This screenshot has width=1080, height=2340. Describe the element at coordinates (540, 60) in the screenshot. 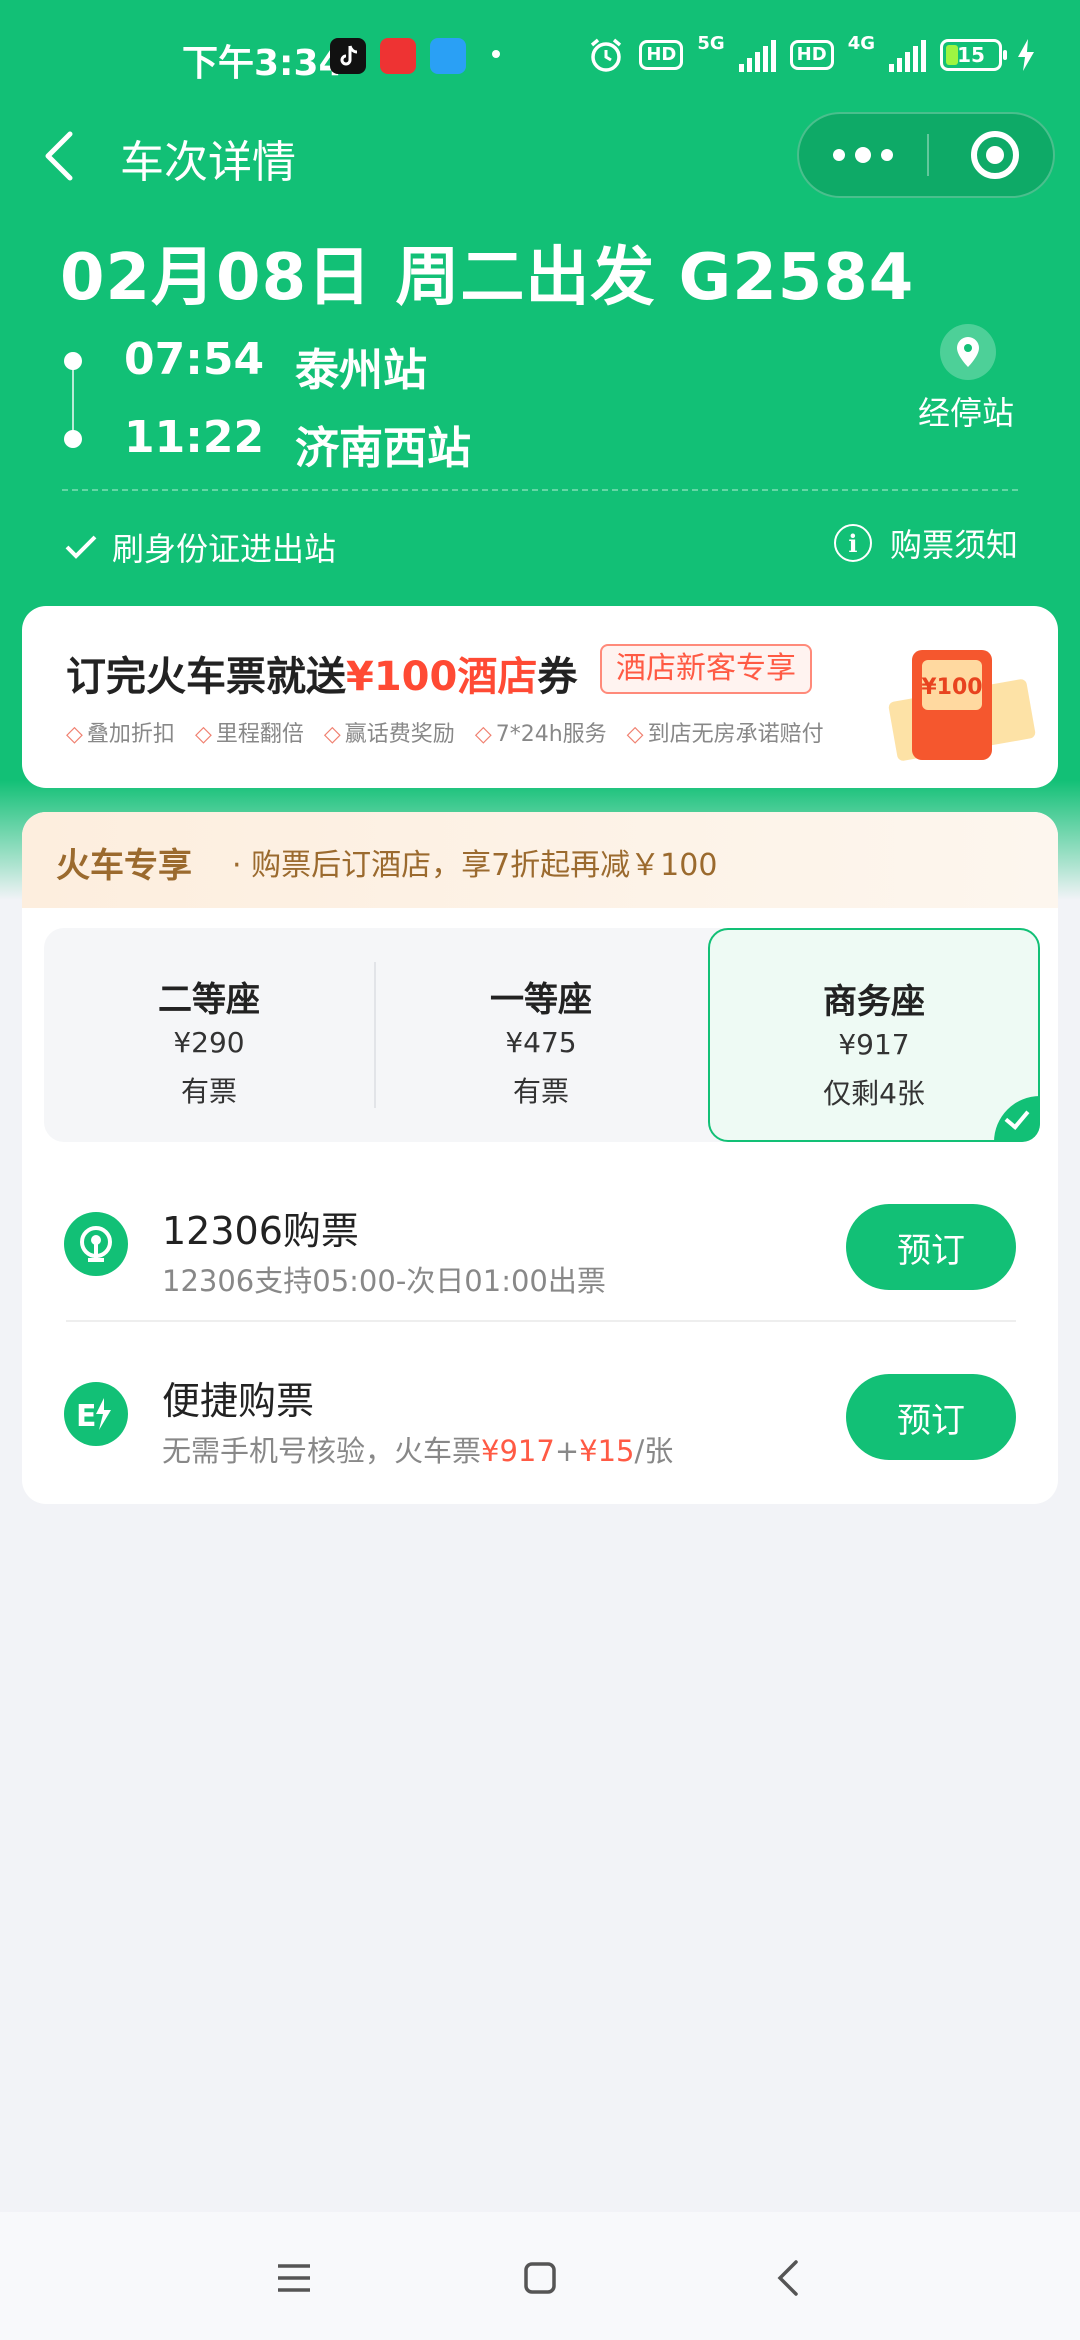

I see `status-bar: 下午3:34 HD 5G HD 4G 15` at that location.